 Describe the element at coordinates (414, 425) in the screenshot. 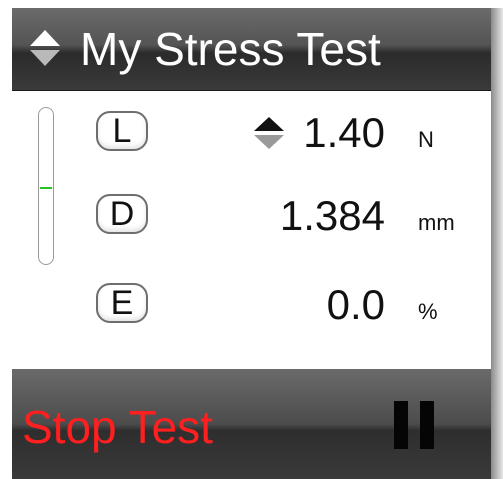

I see `pause-icon` at that location.